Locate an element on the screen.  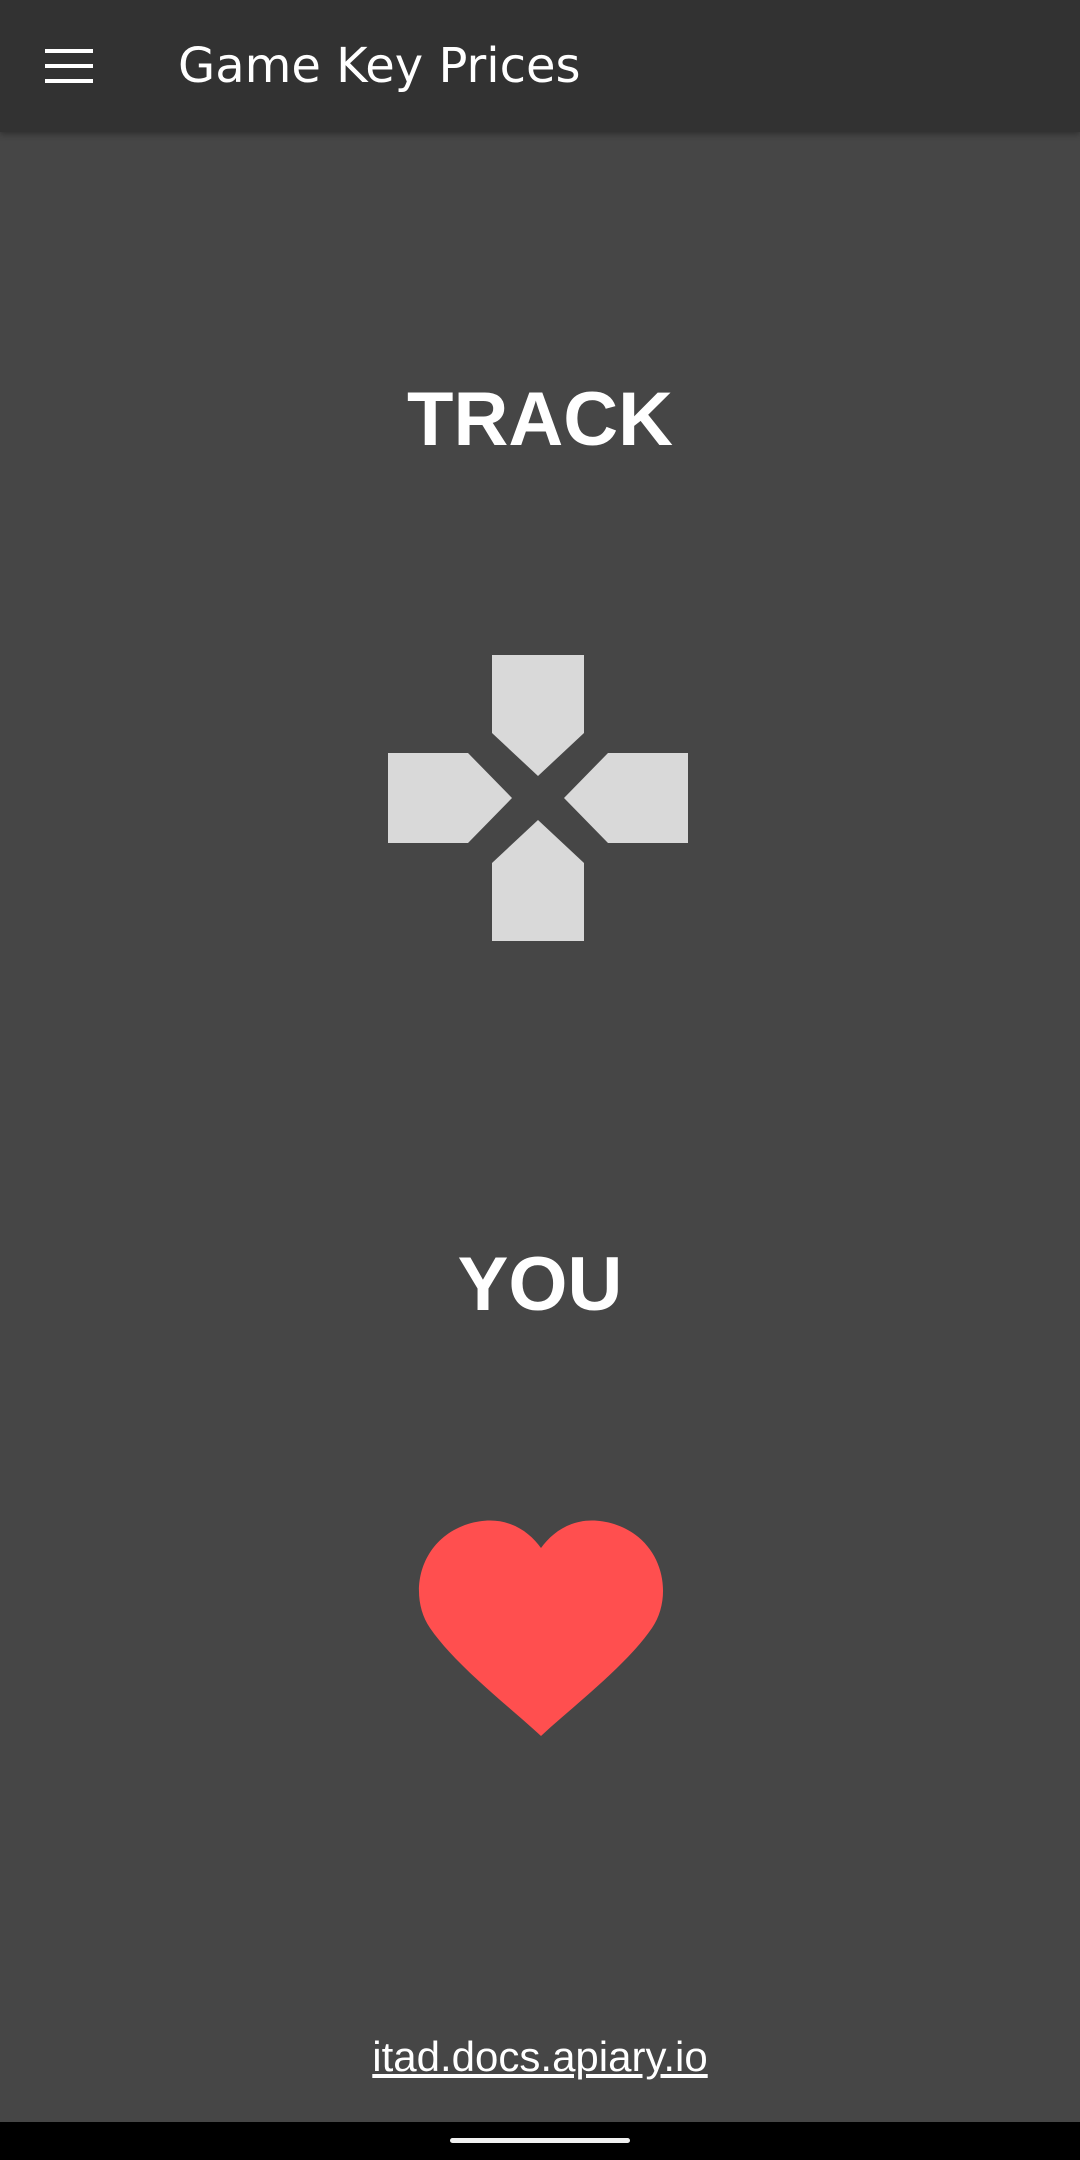
headline-track: TRACK is located at coordinates (540, 419).